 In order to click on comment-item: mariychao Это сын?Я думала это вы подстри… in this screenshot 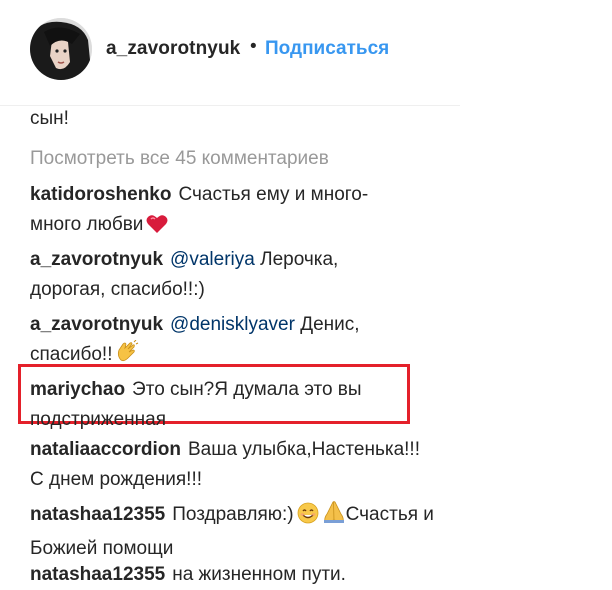, I will do `click(210, 405)`.